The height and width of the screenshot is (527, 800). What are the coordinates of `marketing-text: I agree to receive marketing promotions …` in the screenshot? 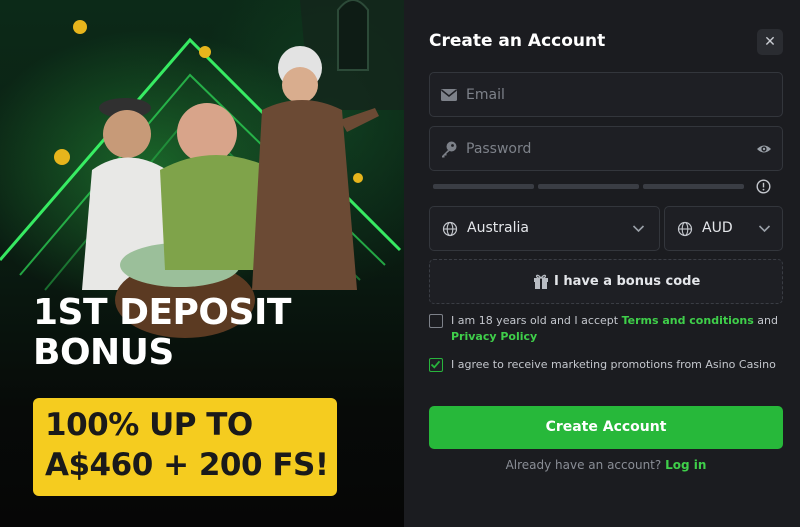 It's located at (613, 364).